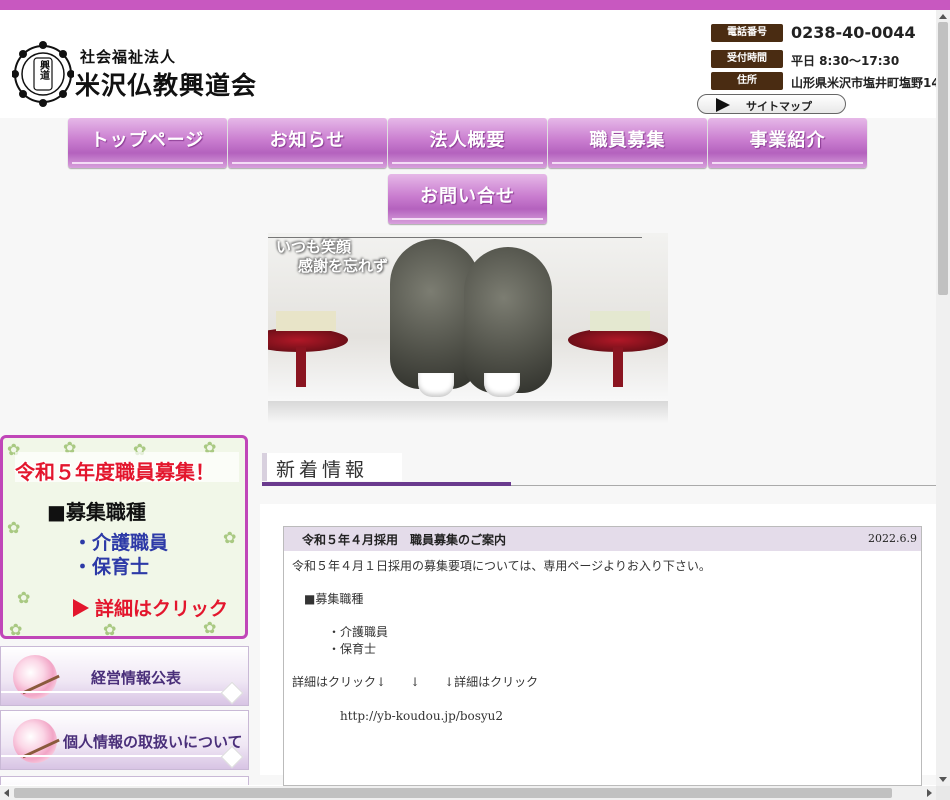 The image size is (950, 800). Describe the element at coordinates (404, 539) in the screenshot. I see `news-post-title: 令和５年４月採用 職員募集のご案内` at that location.